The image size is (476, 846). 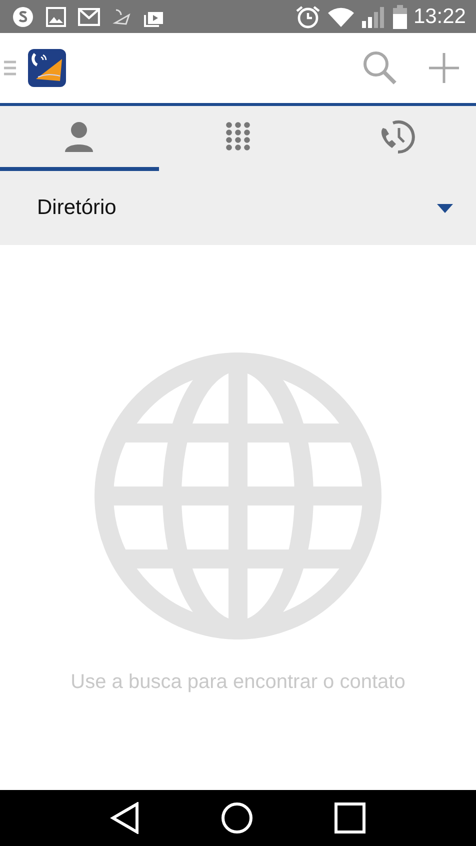 What do you see at coordinates (79, 136) in the screenshot?
I see `person-icon` at bounding box center [79, 136].